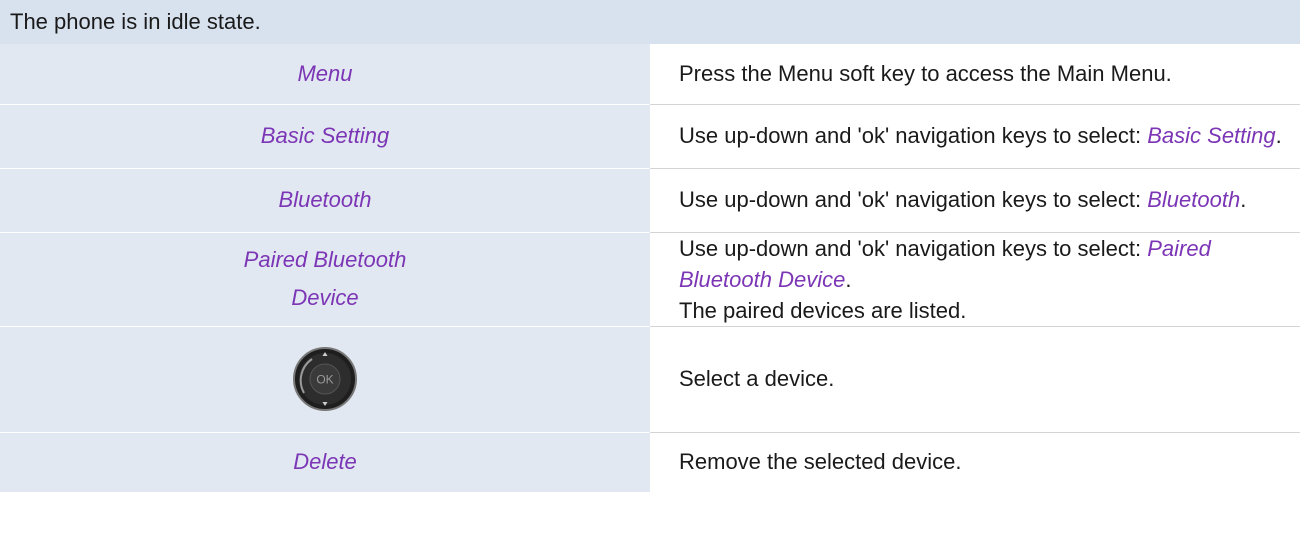 Image resolution: width=1300 pixels, height=552 pixels. I want to click on step-row-delete: Delete Remove the selected device., so click(650, 462).